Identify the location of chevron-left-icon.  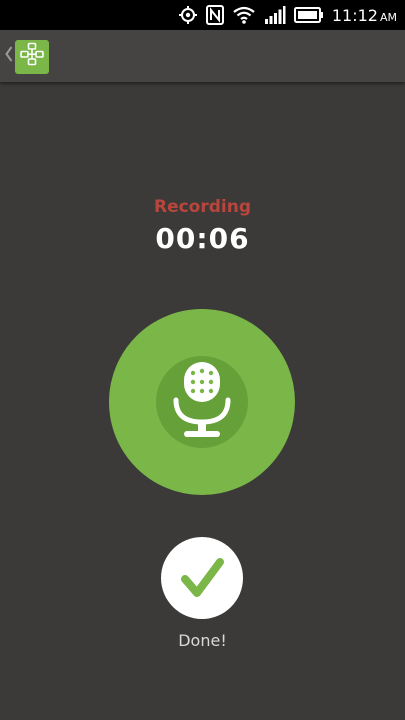
(9, 54).